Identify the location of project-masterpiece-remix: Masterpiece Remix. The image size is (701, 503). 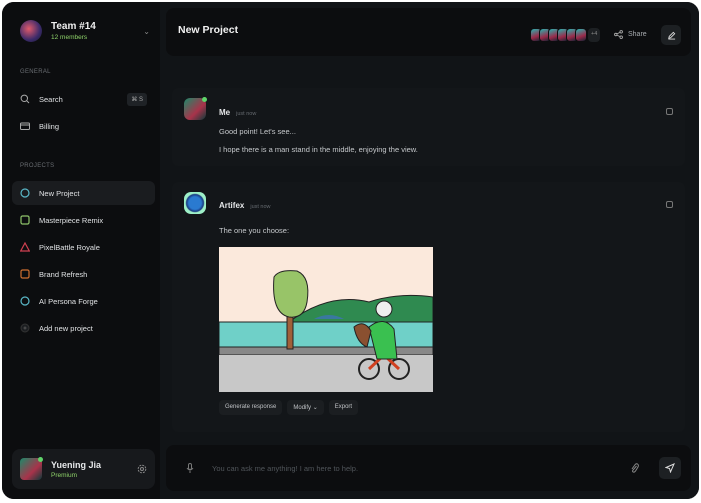
(83, 220).